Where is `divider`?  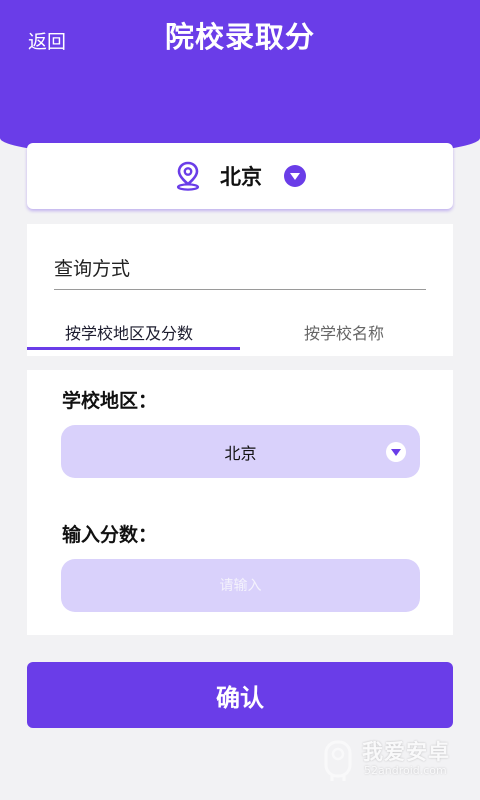
divider is located at coordinates (240, 289).